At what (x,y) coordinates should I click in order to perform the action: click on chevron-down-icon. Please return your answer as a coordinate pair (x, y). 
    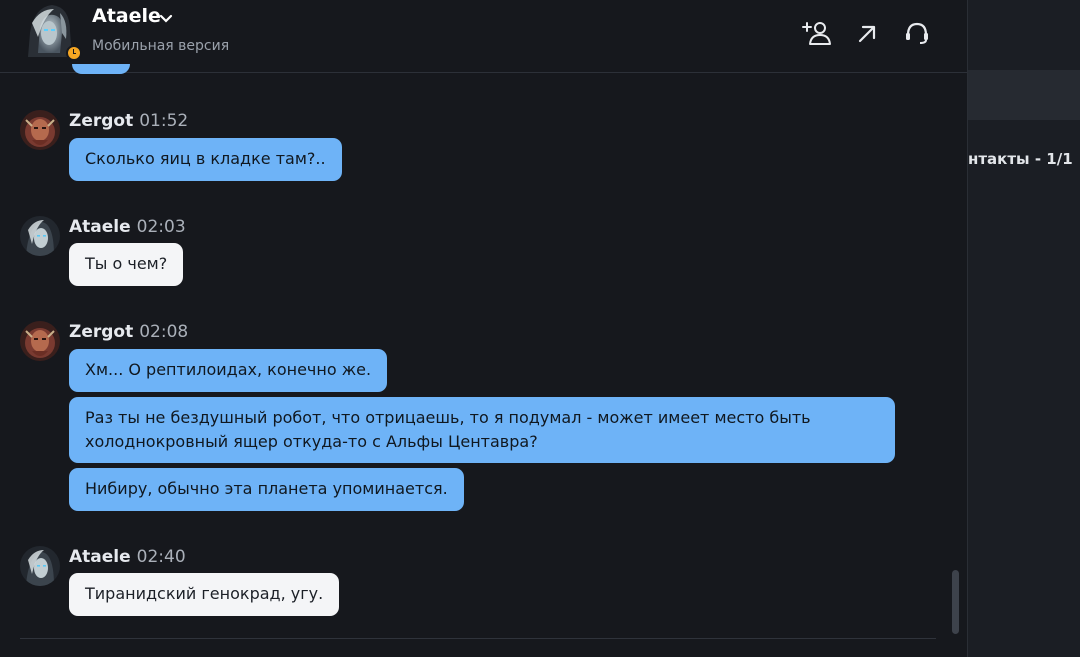
    Looking at the image, I should click on (166, 19).